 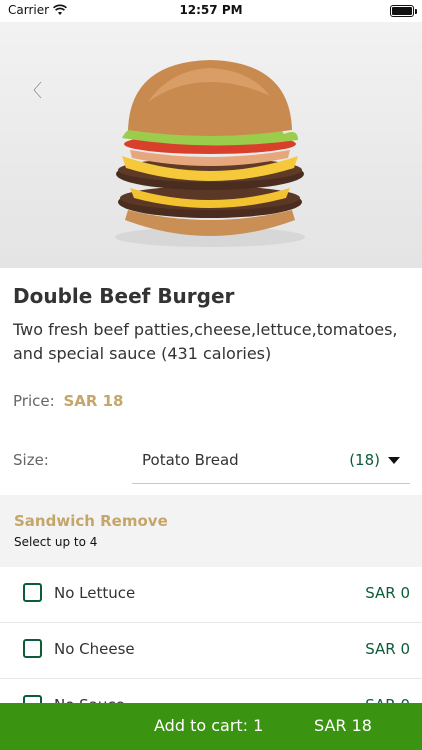 I want to click on add-to-cart-label: Add to cart: 1, so click(x=209, y=725).